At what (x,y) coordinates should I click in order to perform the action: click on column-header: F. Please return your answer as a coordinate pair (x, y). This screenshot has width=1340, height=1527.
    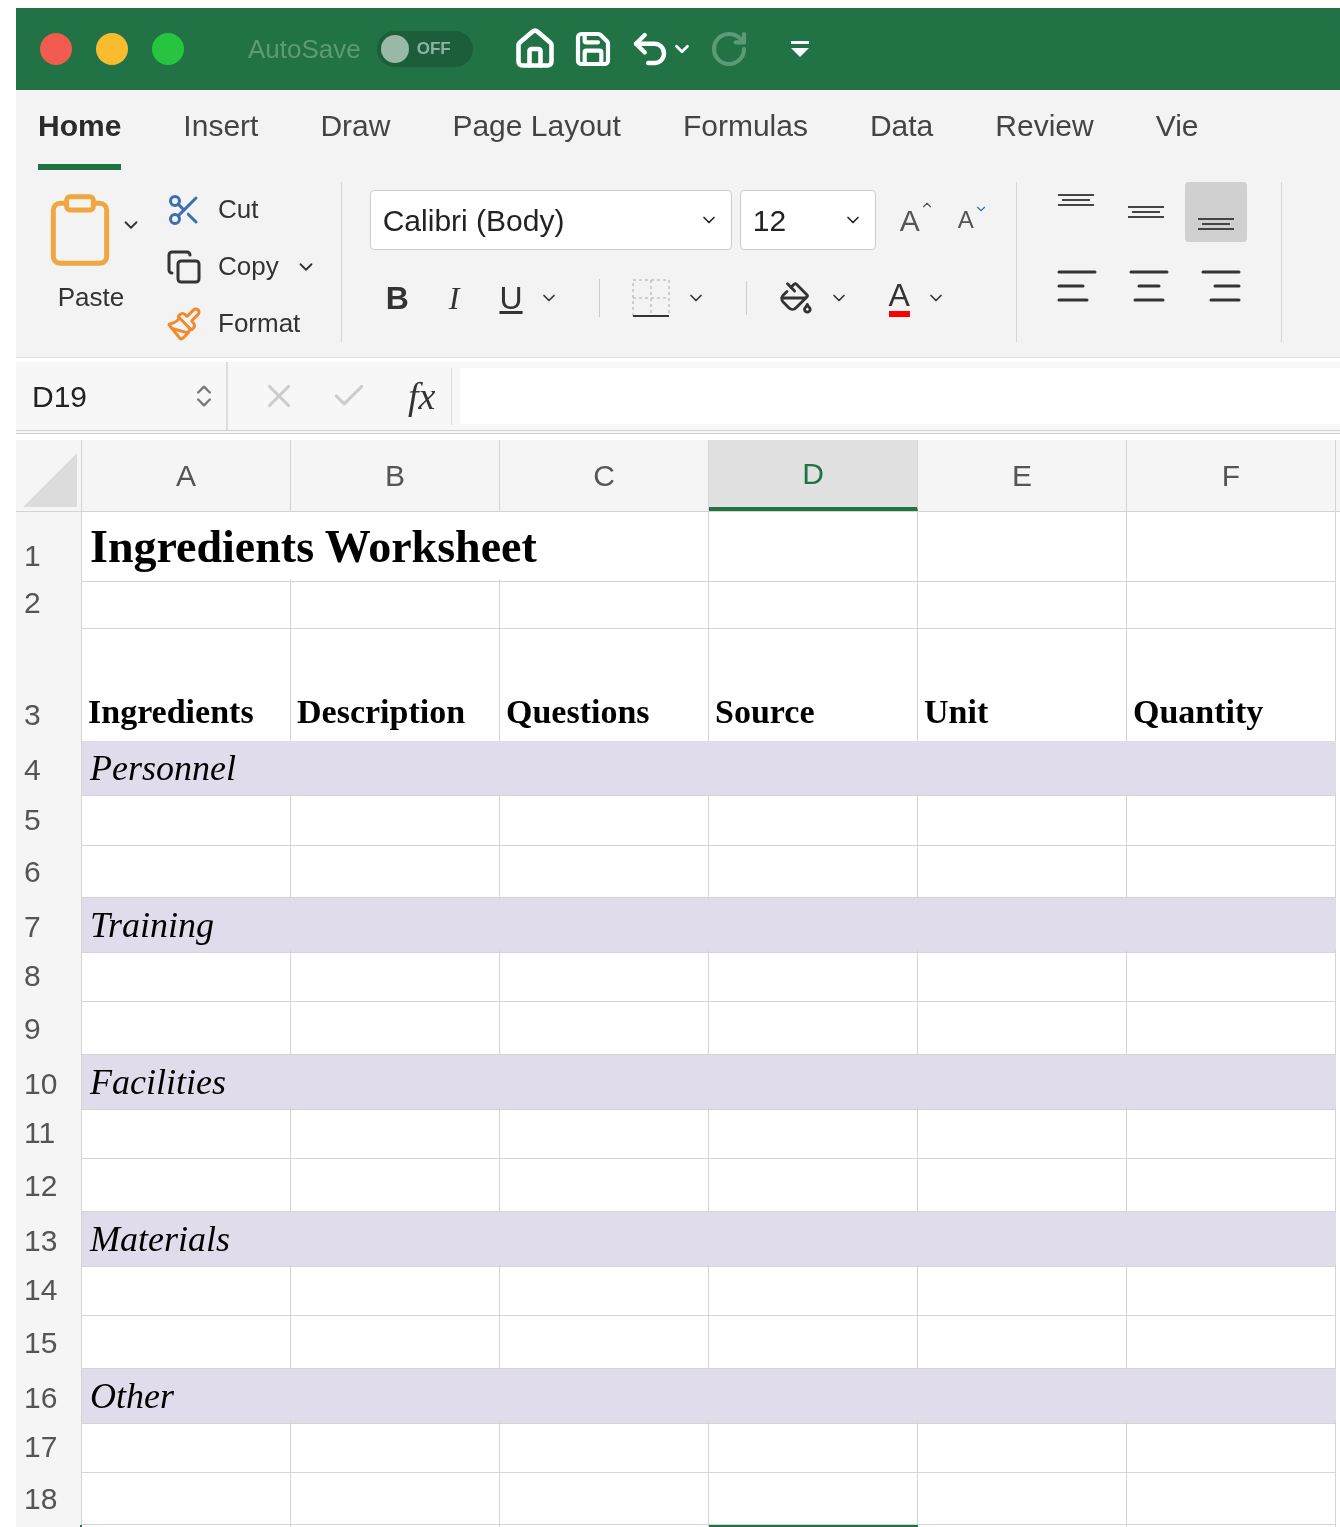
    Looking at the image, I should click on (1231, 475).